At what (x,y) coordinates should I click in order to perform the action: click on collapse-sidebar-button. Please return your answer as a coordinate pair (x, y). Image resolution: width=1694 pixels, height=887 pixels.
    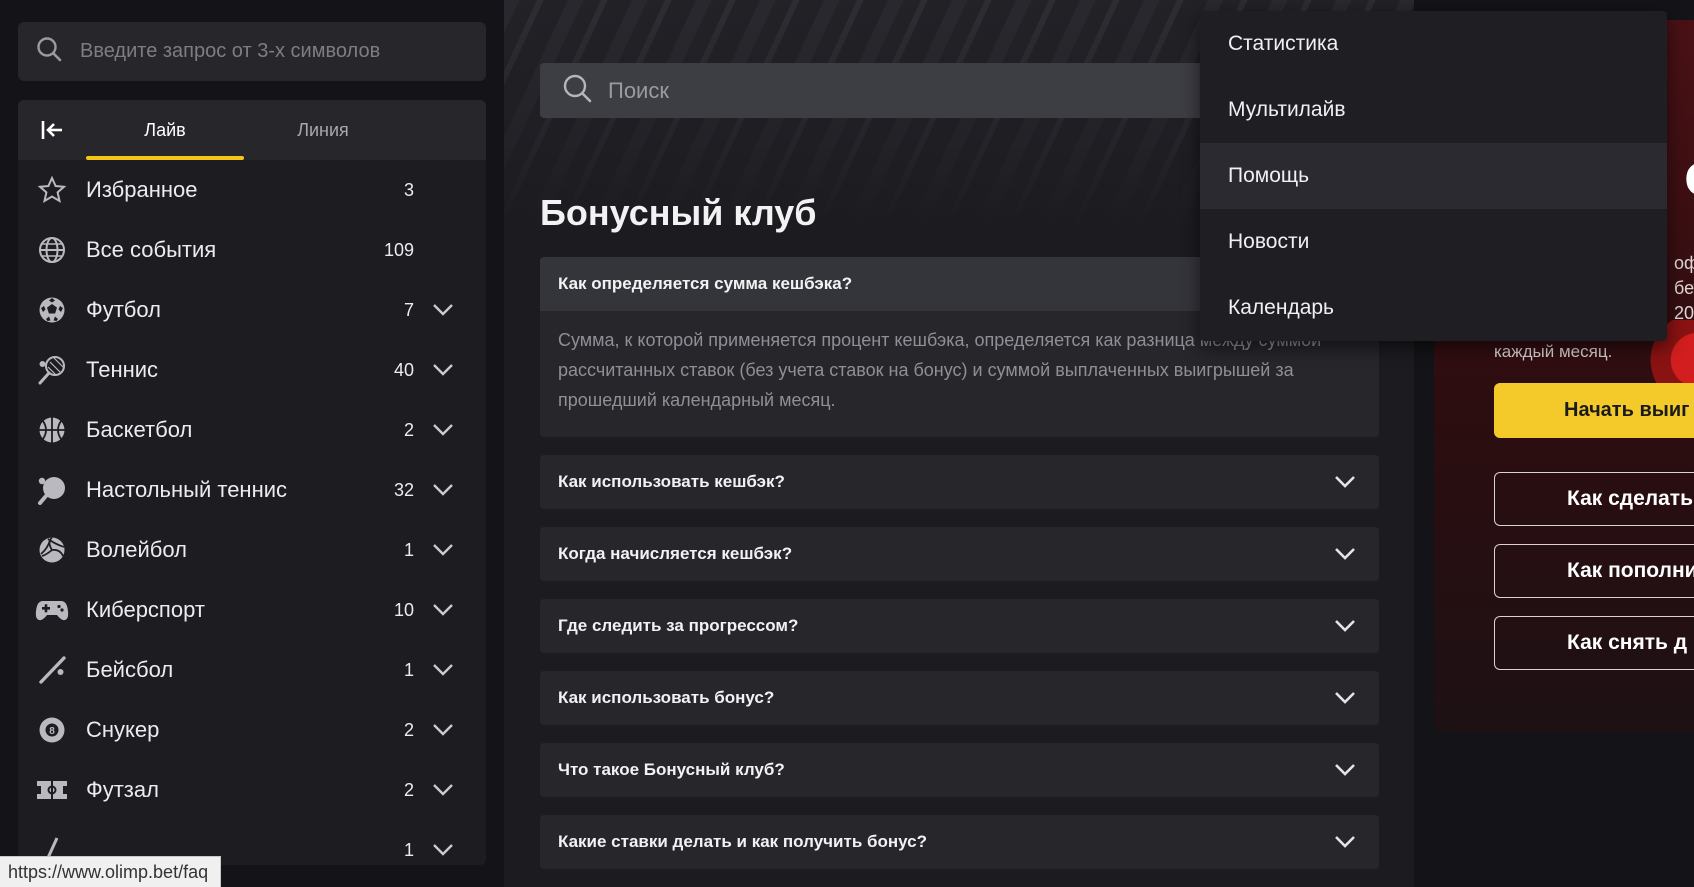
    Looking at the image, I should click on (52, 130).